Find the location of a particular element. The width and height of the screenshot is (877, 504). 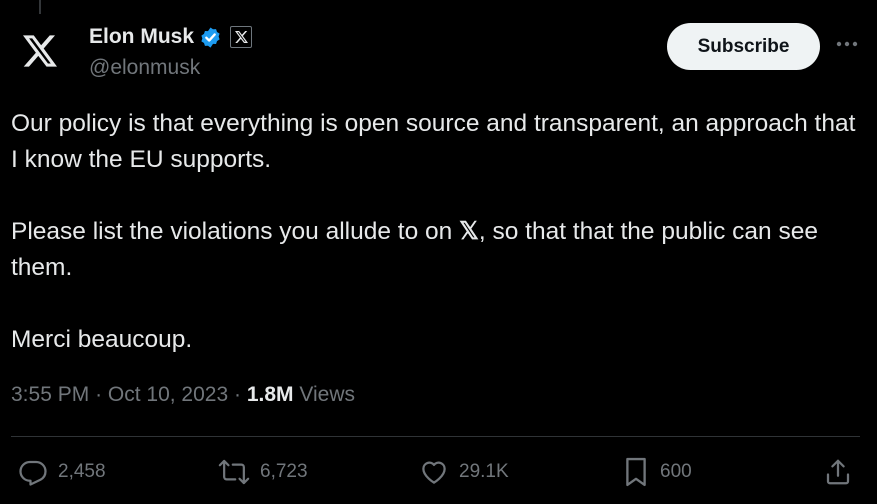

share-icon is located at coordinates (838, 472).